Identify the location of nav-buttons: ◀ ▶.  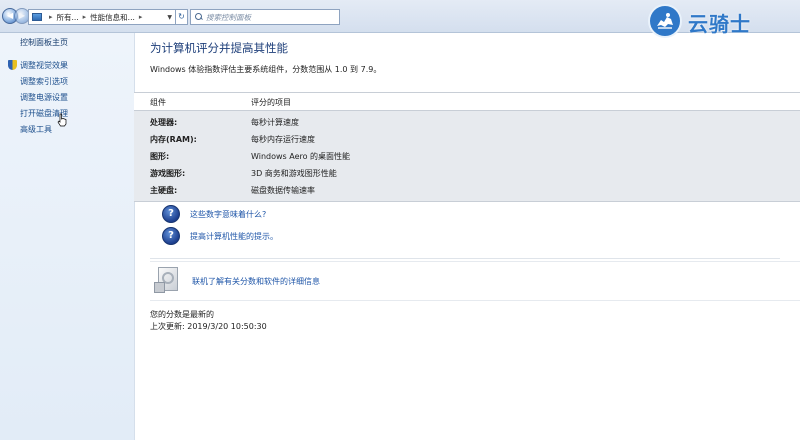
(16, 16).